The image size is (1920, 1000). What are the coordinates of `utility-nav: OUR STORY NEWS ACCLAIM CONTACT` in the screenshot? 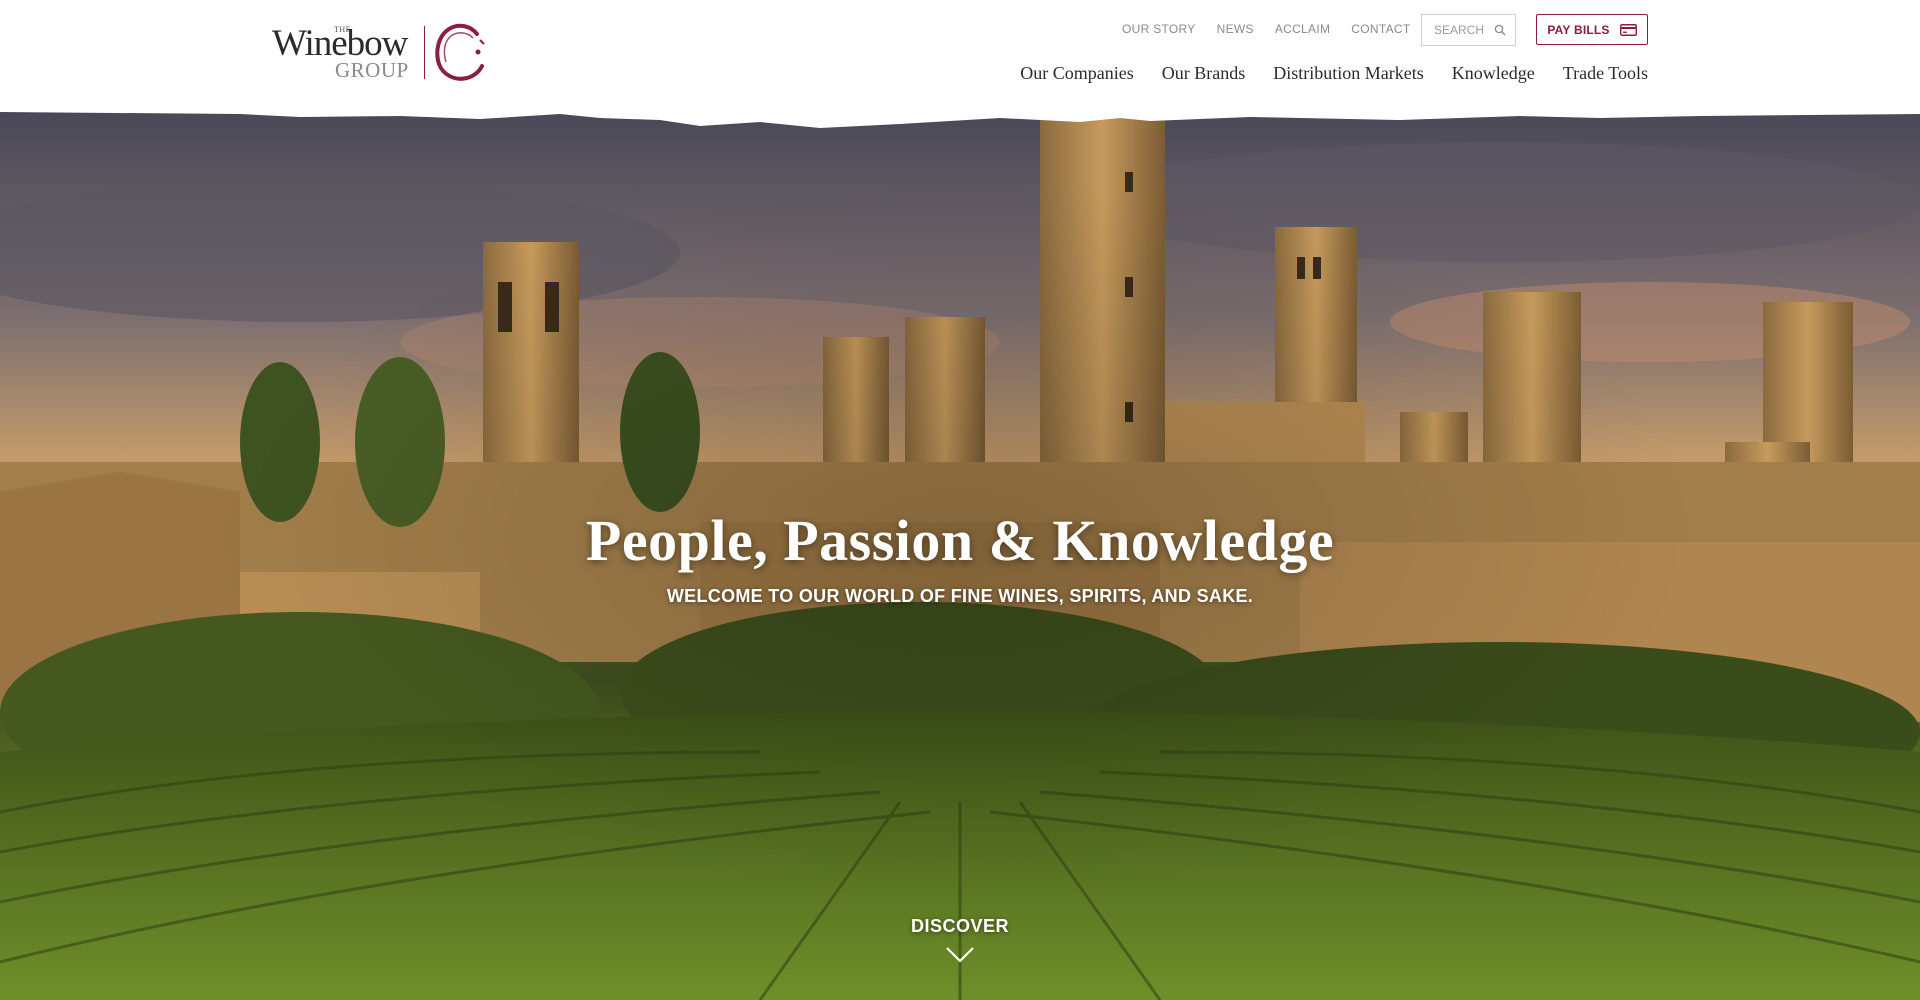 It's located at (1266, 29).